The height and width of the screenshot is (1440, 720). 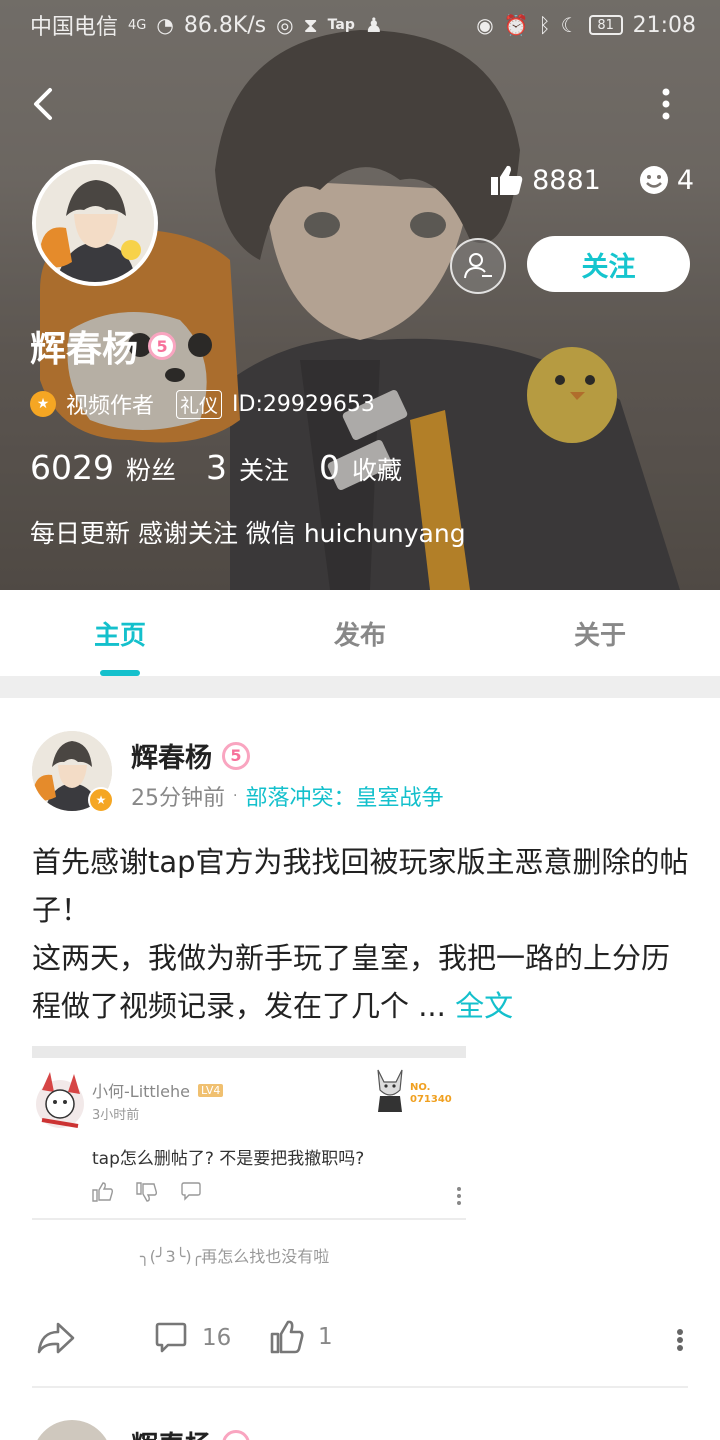 I want to click on profile-name-row: 辉春杨 5, so click(x=103, y=346).